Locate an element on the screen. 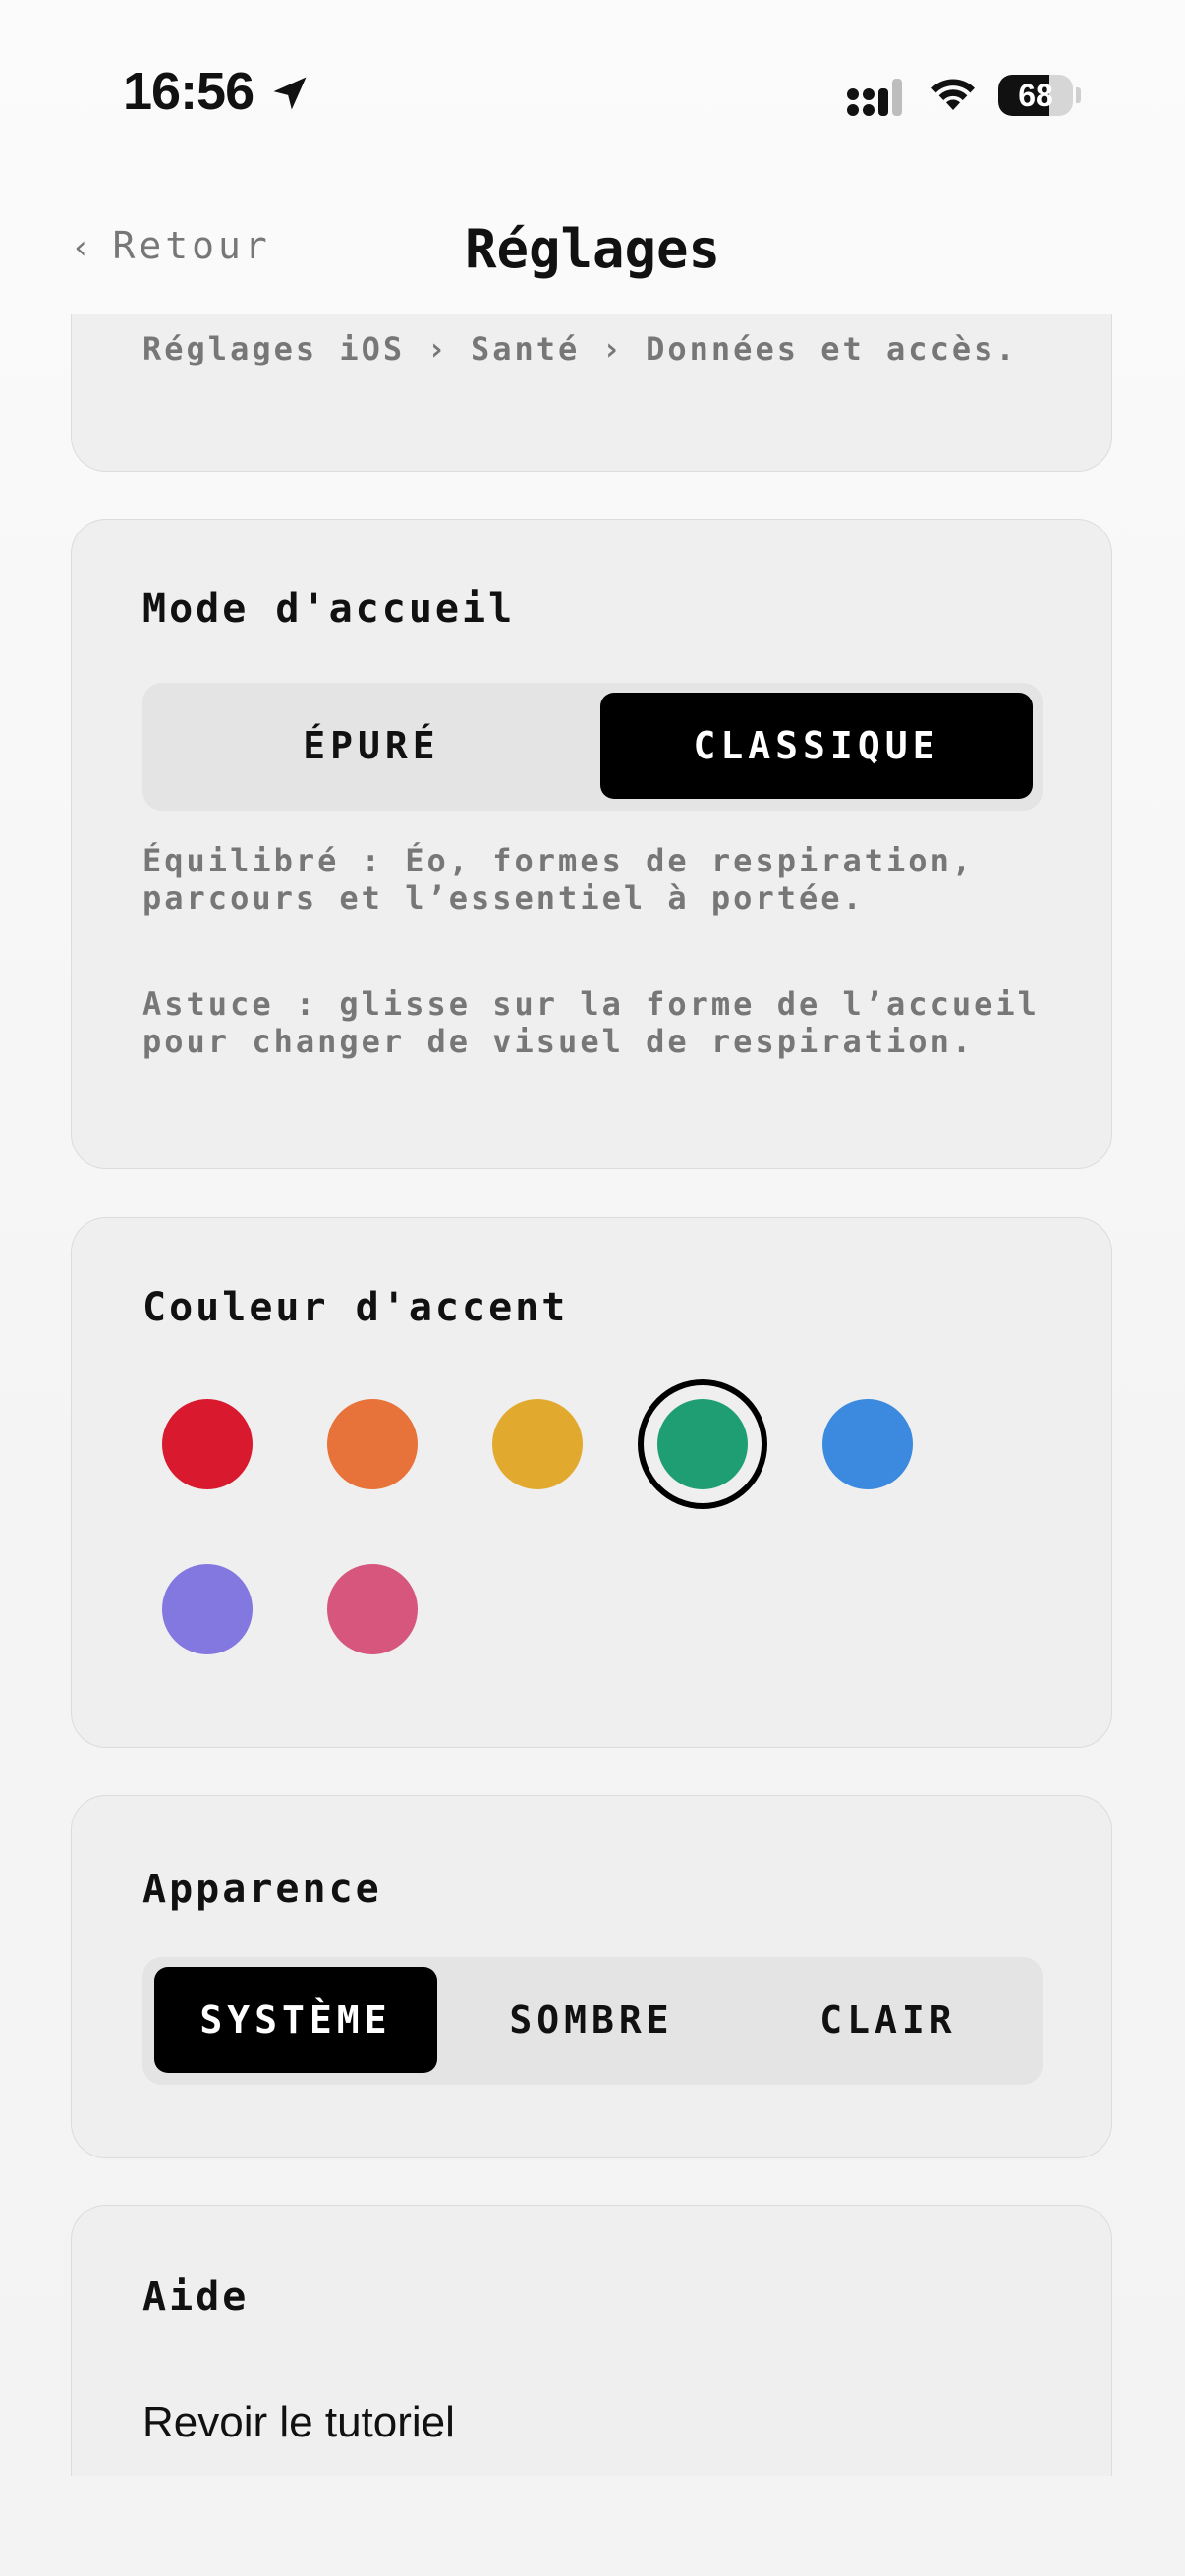 This screenshot has width=1185, height=2576. appearance-card: Apparence SYSTÈME SOMBRE CLAIR is located at coordinates (592, 1976).